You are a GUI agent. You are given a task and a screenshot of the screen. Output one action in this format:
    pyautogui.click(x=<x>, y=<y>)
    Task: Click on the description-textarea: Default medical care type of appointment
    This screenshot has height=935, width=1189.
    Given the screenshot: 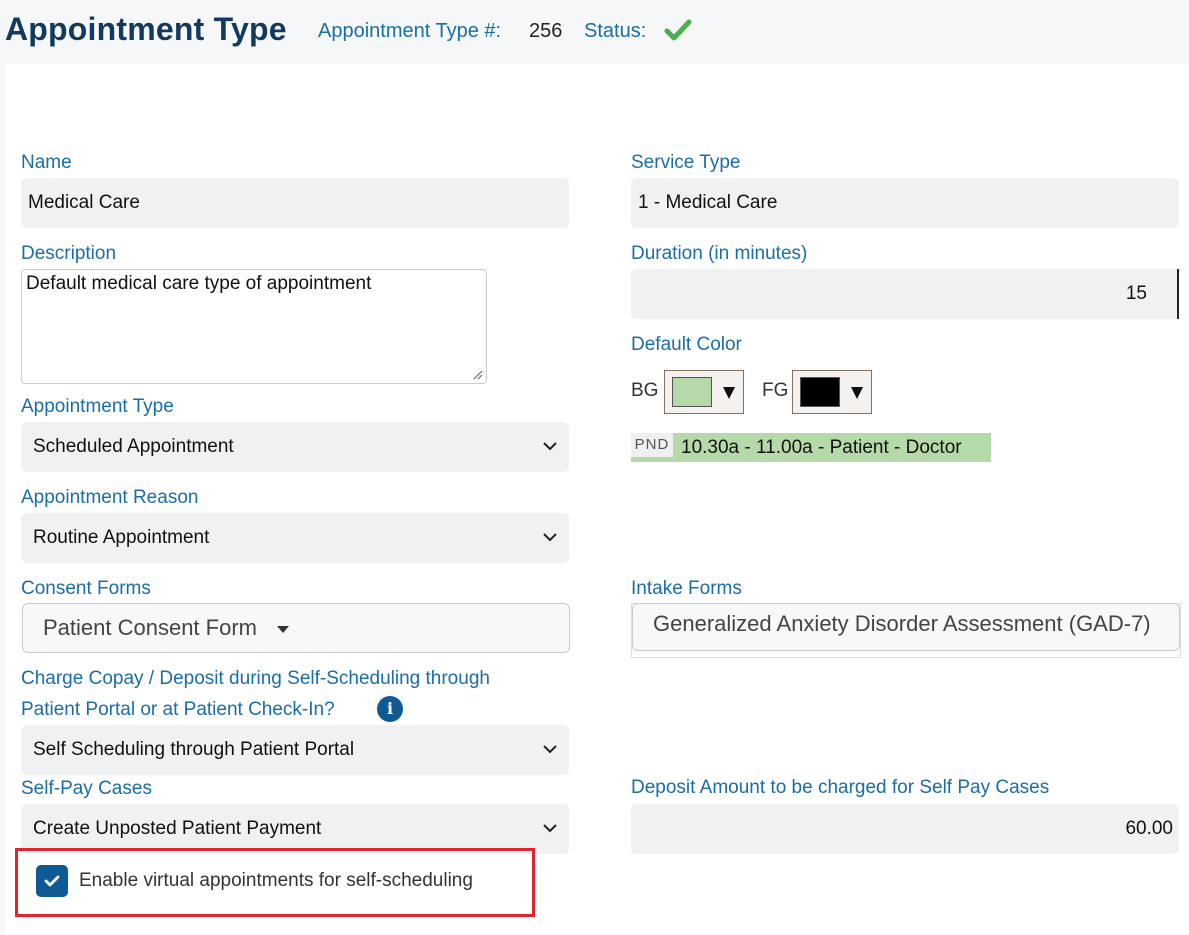 What is the action you would take?
    pyautogui.click(x=254, y=326)
    